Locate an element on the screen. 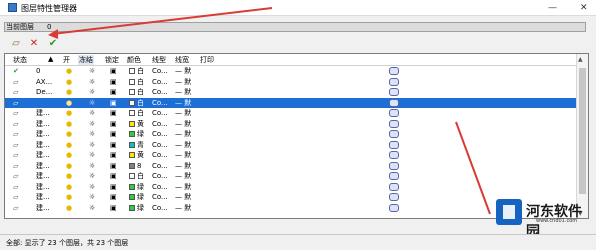  status-bar: 全部: 显示了 23 个图层，共 23 个图层 is located at coordinates (298, 242).